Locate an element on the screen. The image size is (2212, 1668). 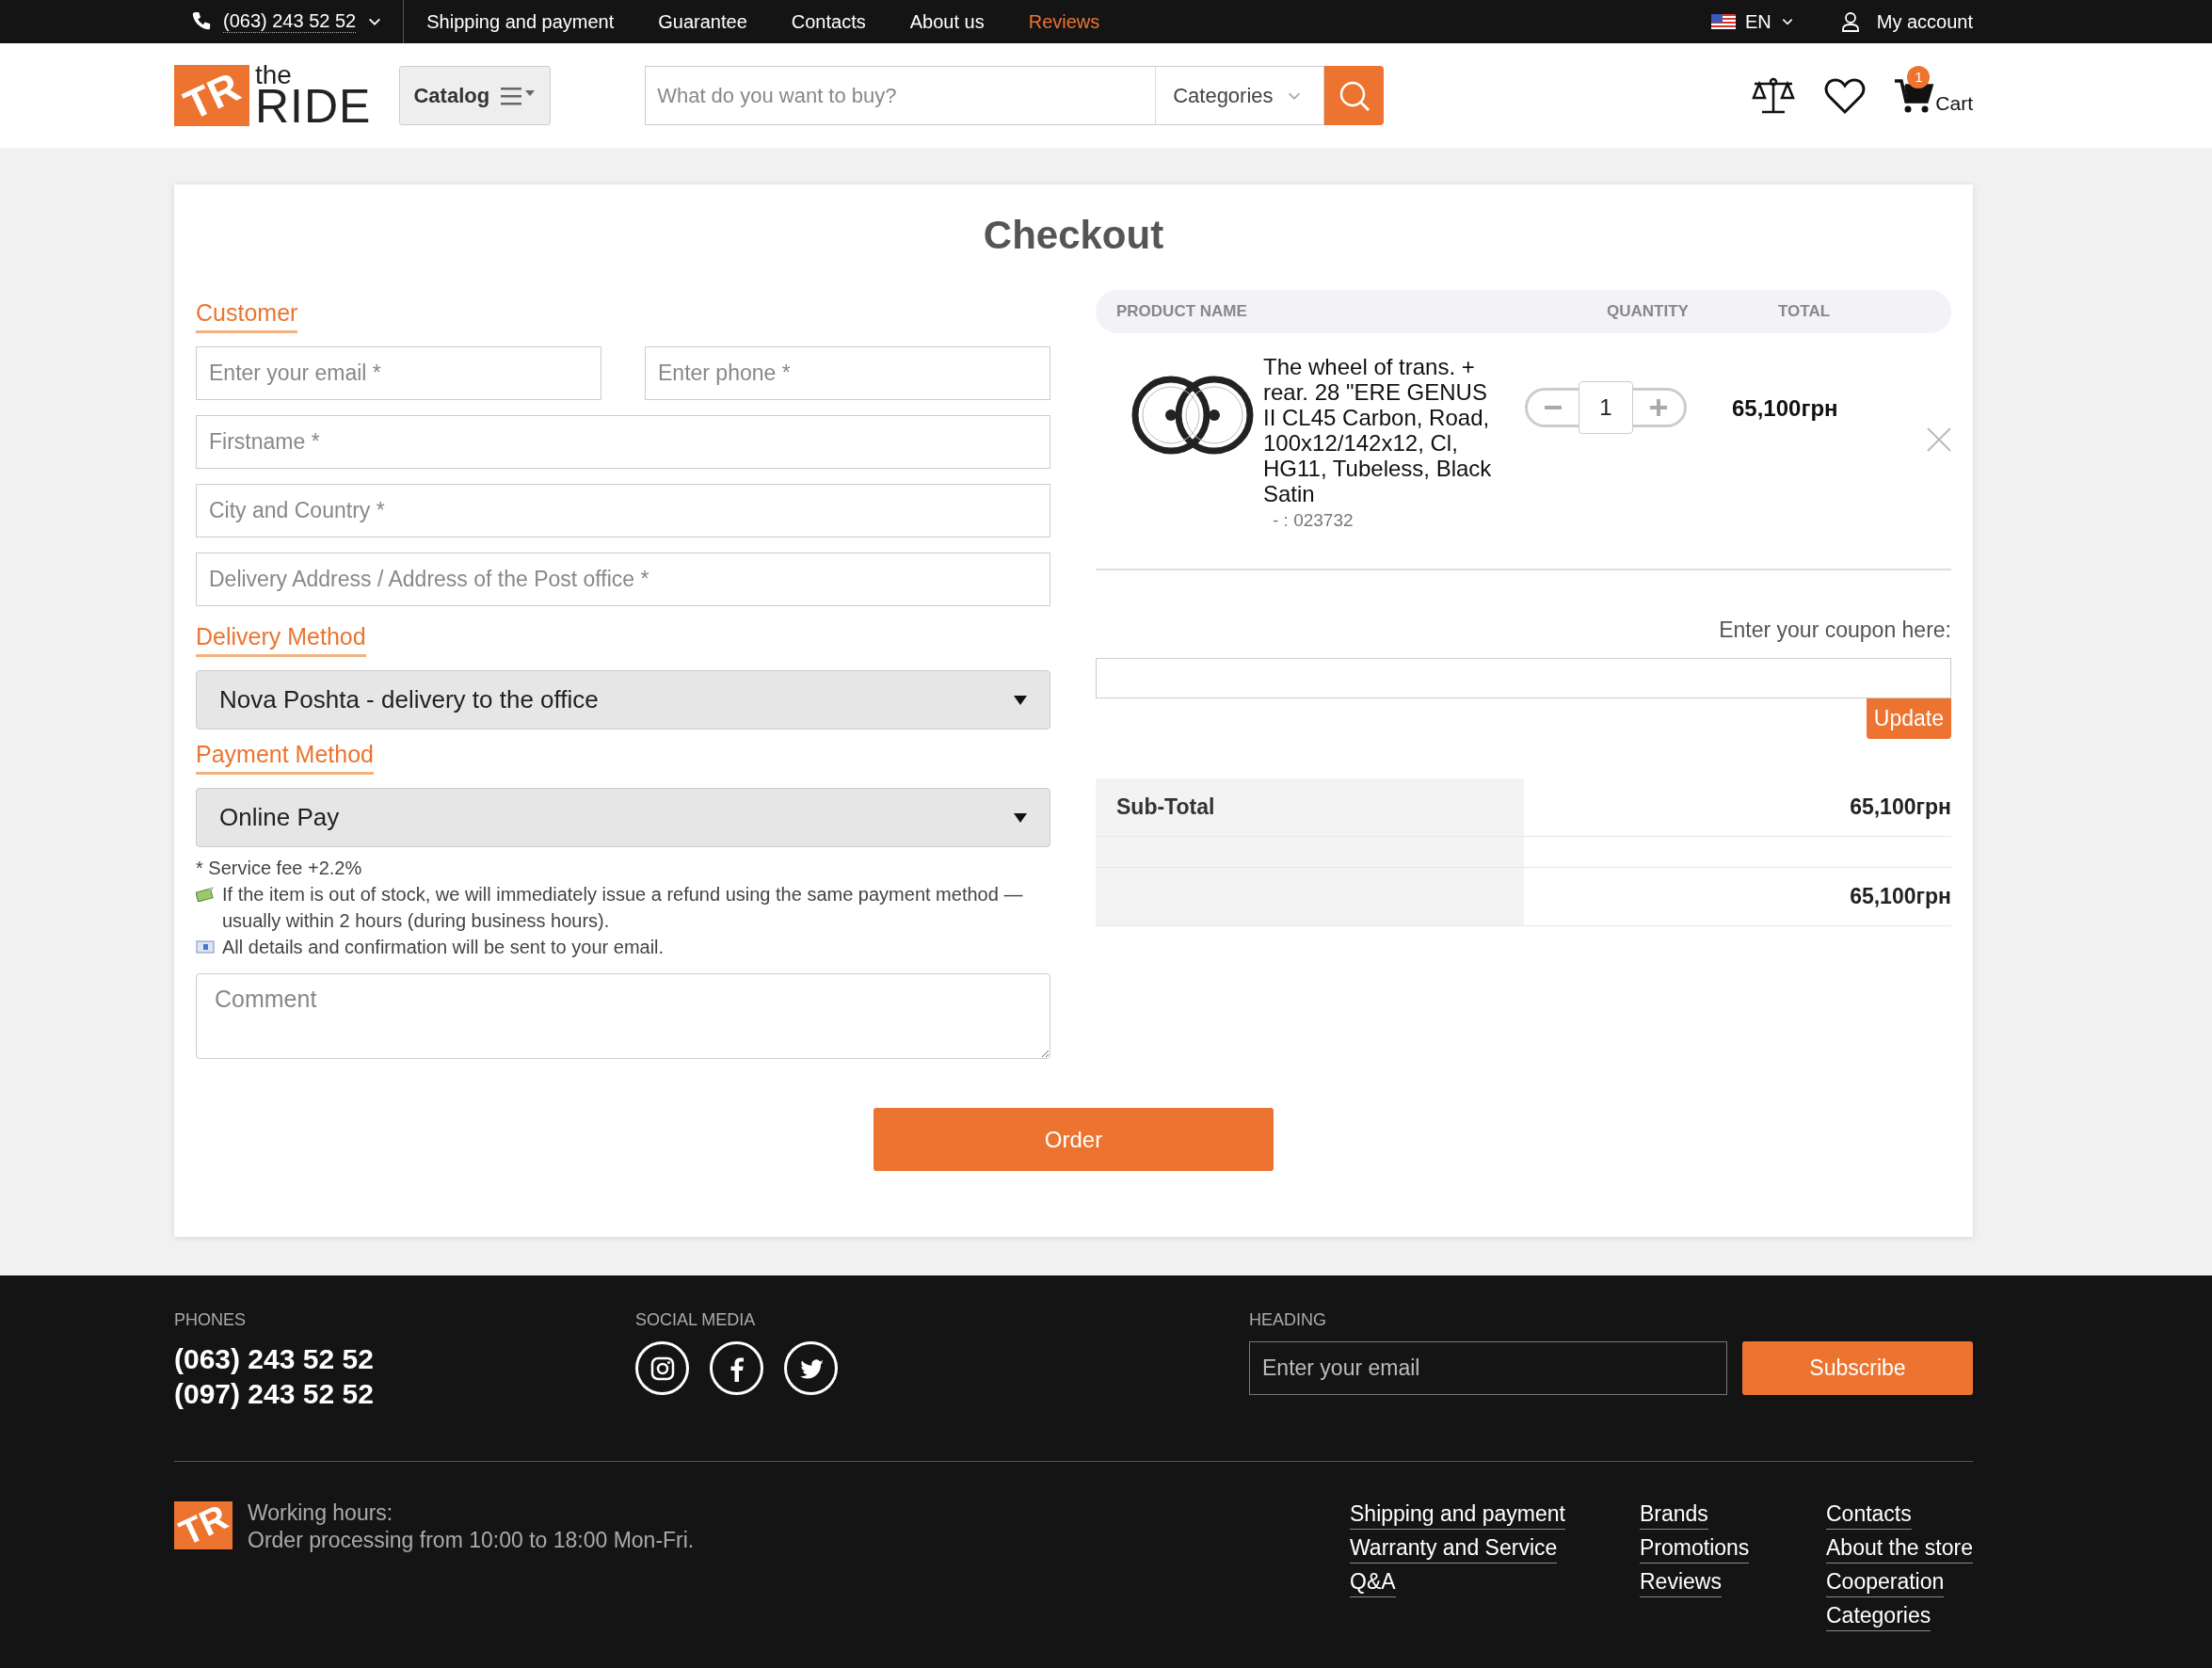
instagram-icon is located at coordinates (662, 1369).